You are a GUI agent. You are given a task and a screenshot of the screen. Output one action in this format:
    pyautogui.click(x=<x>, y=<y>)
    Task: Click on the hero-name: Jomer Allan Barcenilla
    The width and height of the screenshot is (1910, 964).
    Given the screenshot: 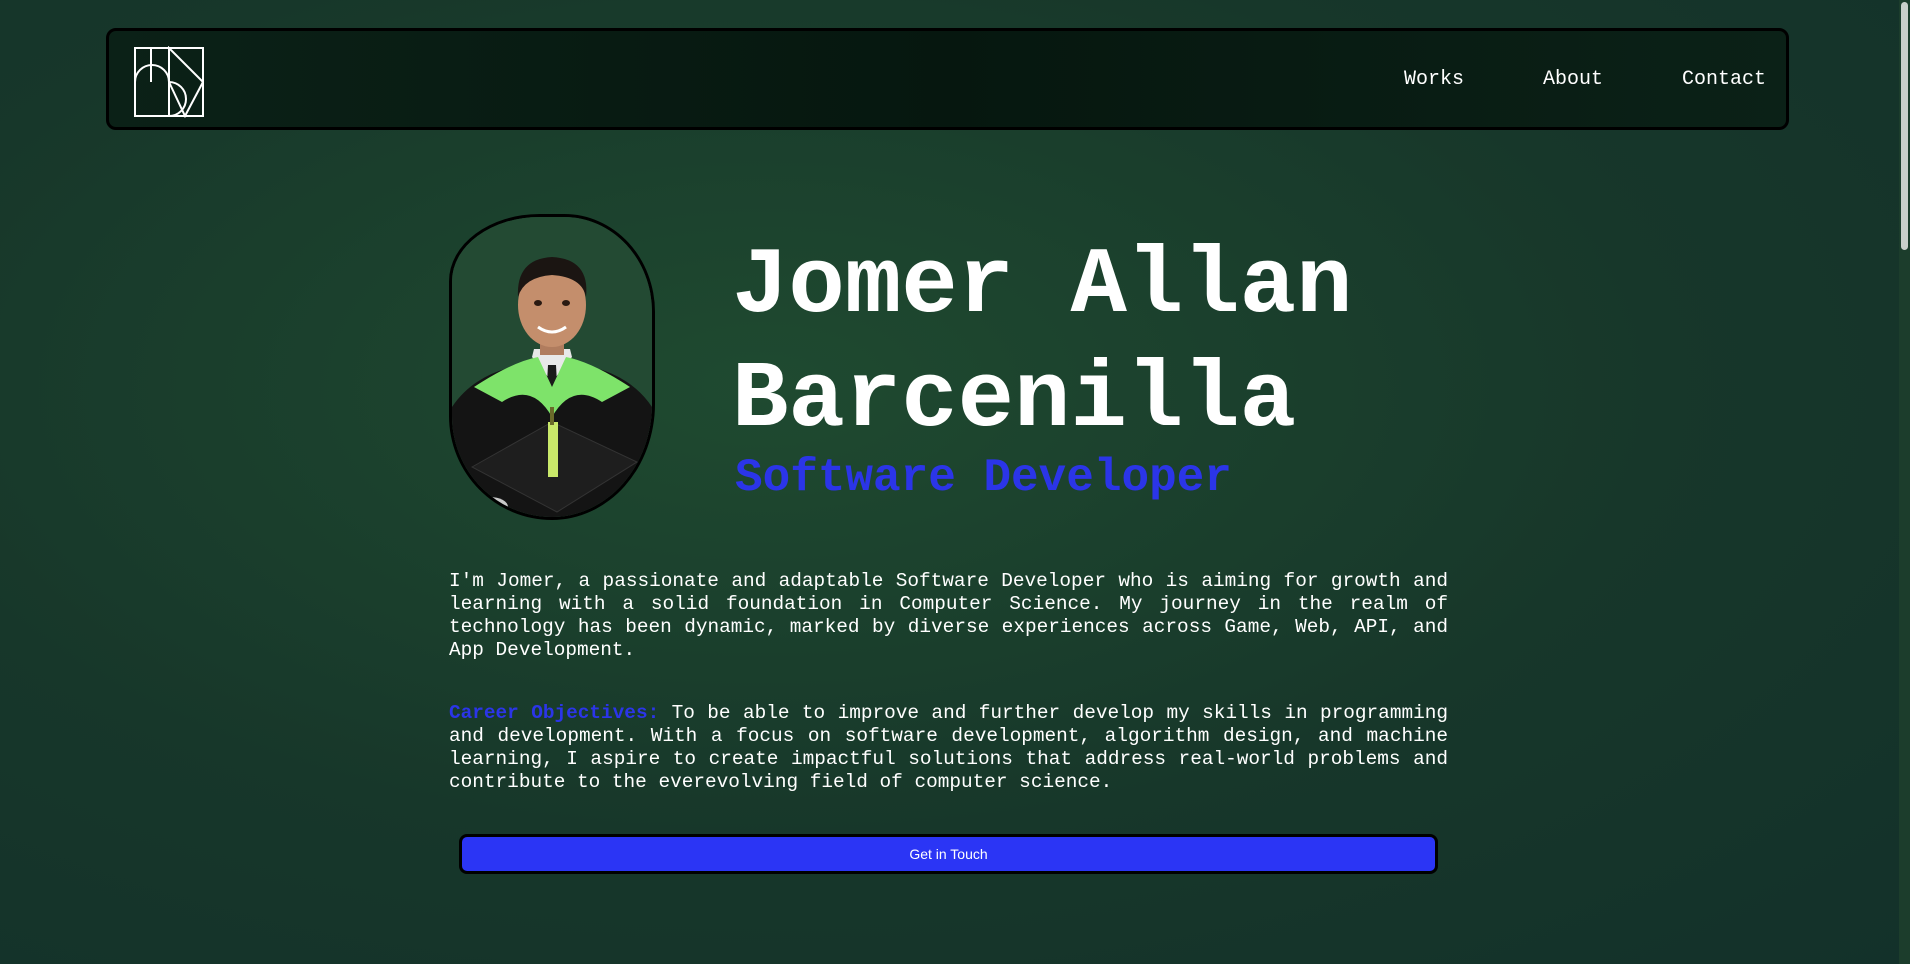 What is the action you would take?
    pyautogui.click(x=1042, y=344)
    